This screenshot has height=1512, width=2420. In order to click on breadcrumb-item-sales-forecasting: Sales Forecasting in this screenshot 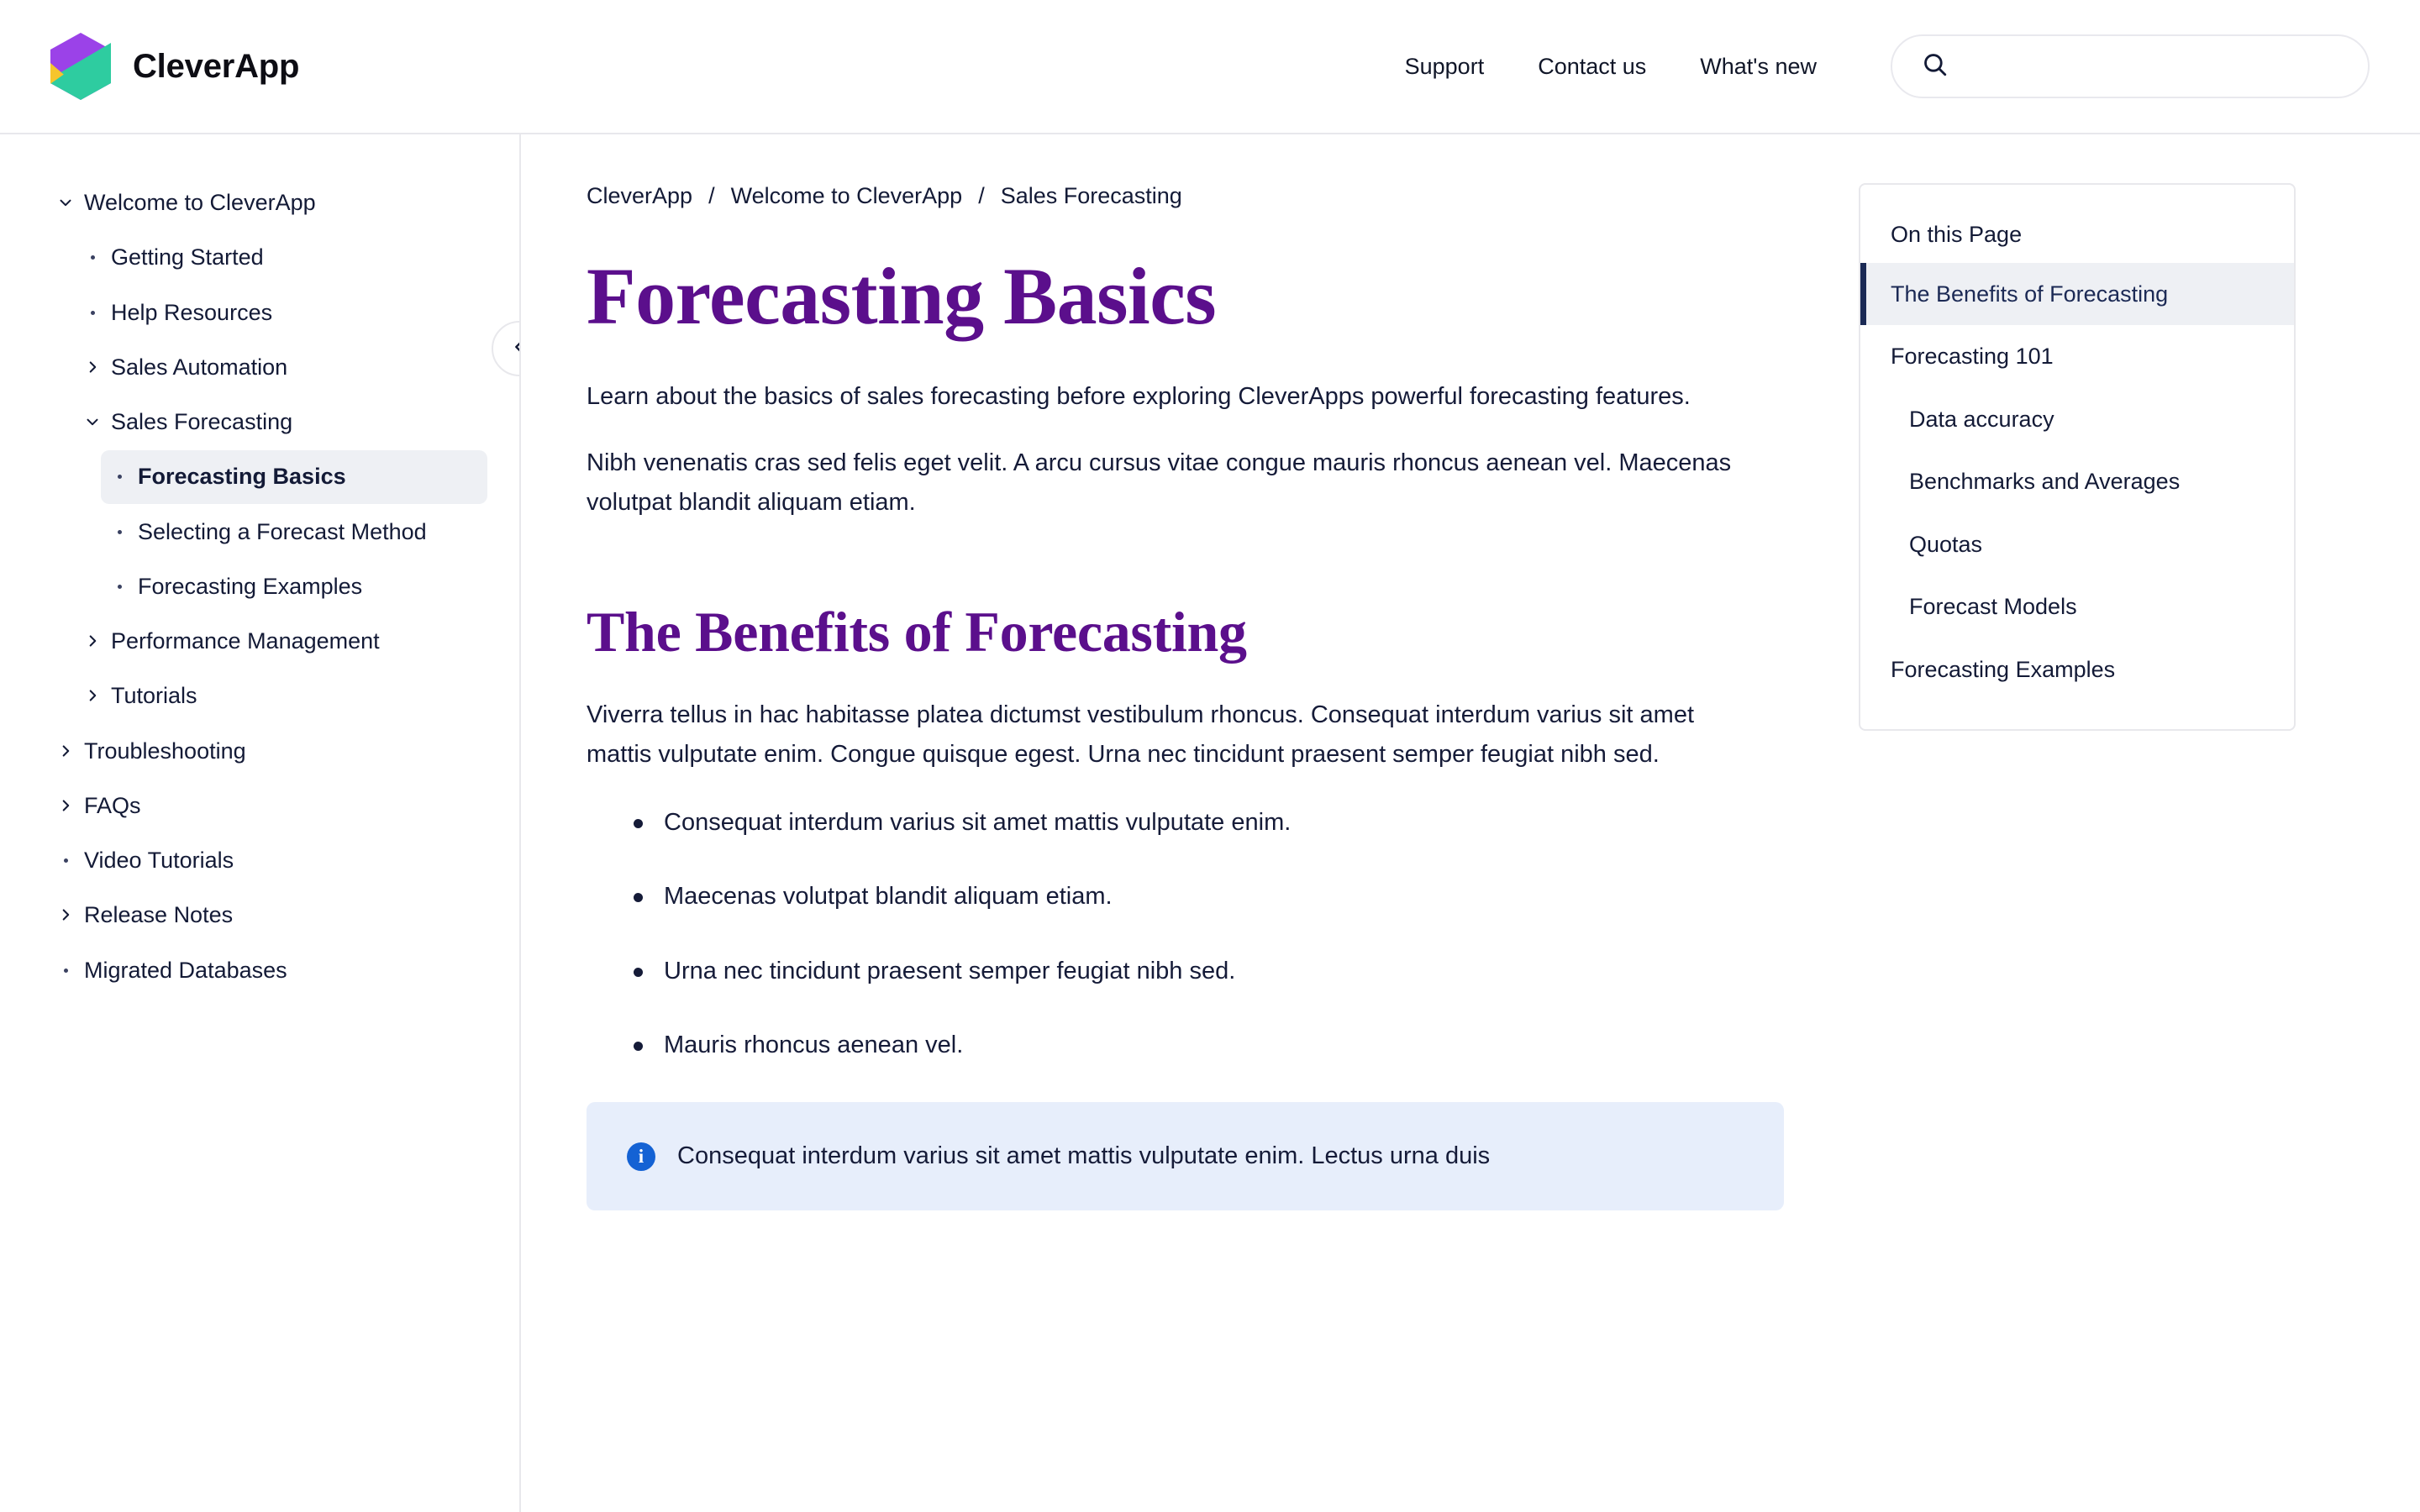, I will do `click(1091, 196)`.